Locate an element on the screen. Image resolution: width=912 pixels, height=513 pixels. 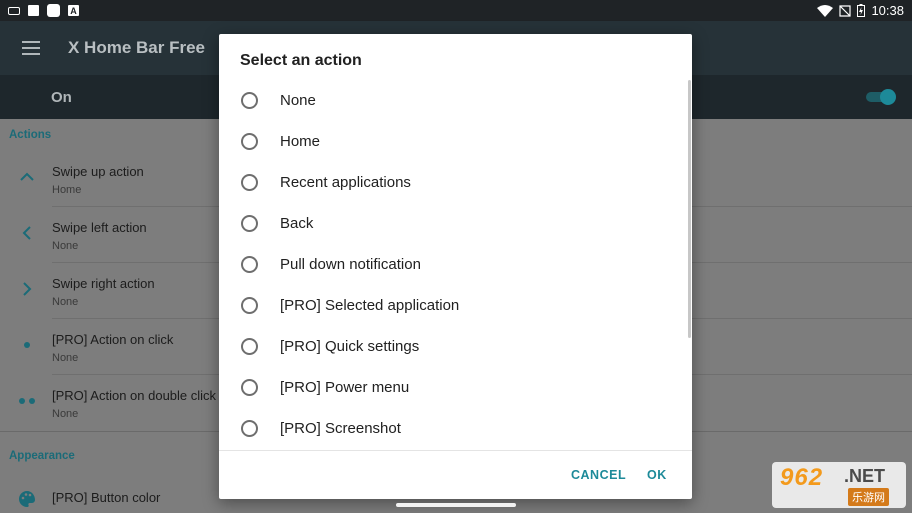
app-title: X Home Bar Free is located at coordinates (136, 47).